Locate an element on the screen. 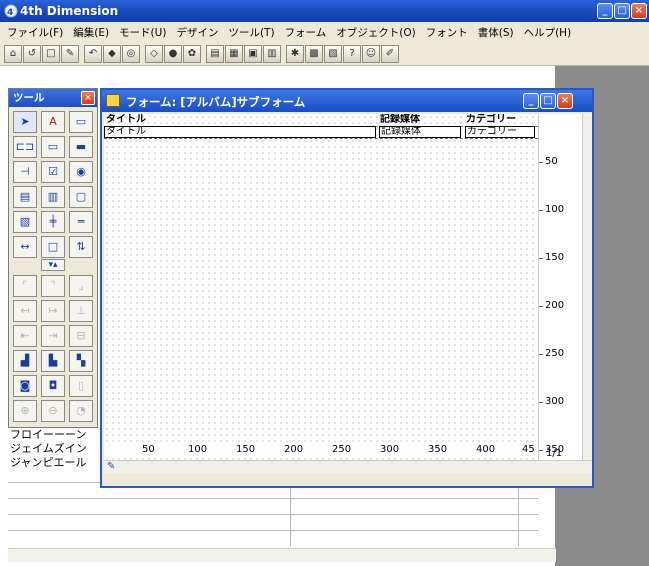 Image resolution: width=649 pixels, height=566 pixels. explorer-icon: ◇ is located at coordinates (154, 54).